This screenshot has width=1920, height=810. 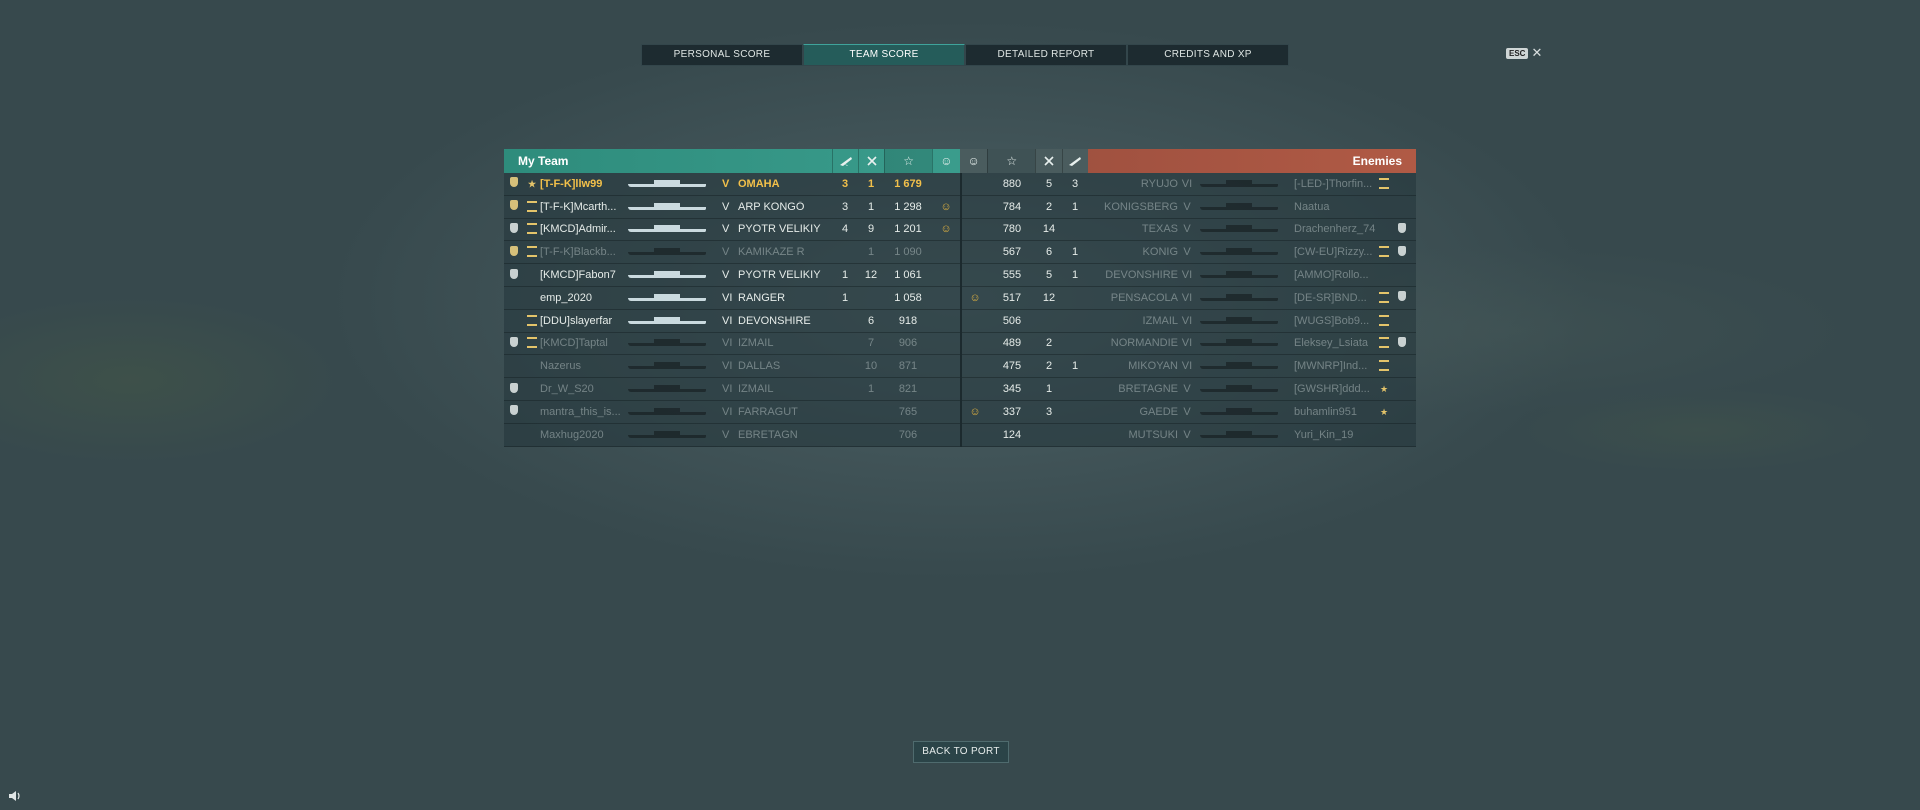 I want to click on base-xp-score: 1 090, so click(x=908, y=252).